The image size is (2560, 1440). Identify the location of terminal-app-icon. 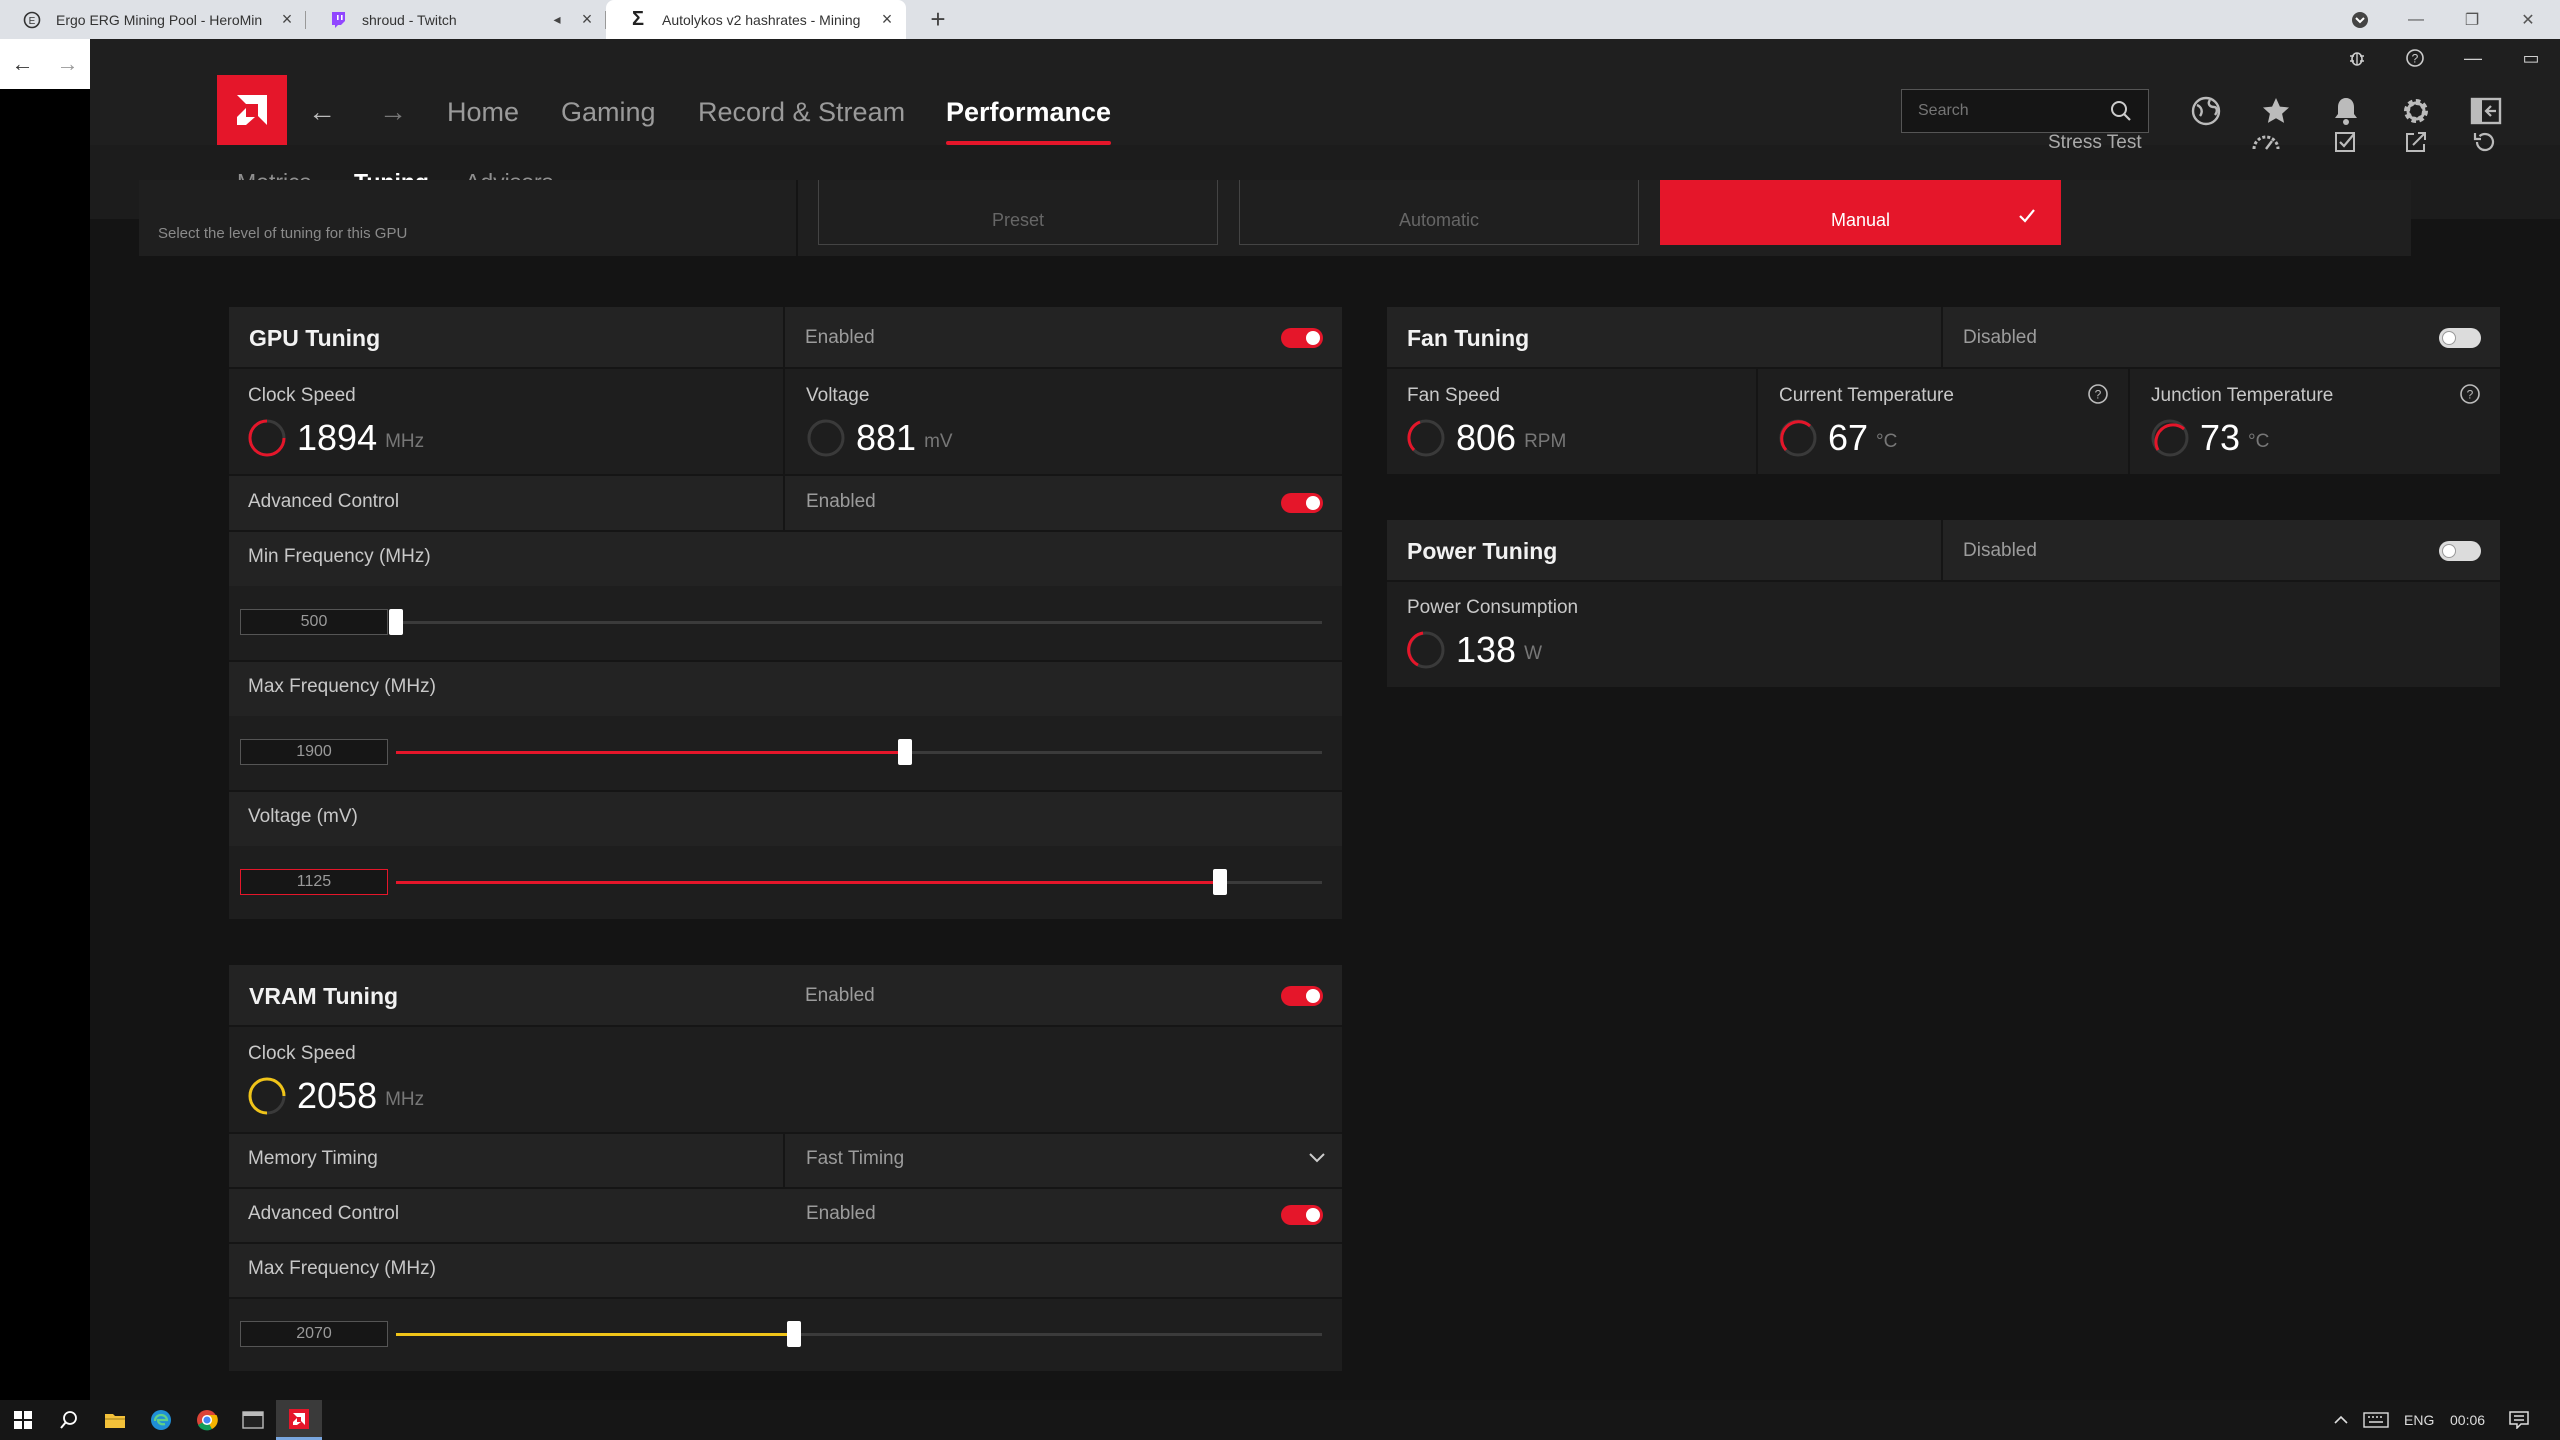
(253, 1420).